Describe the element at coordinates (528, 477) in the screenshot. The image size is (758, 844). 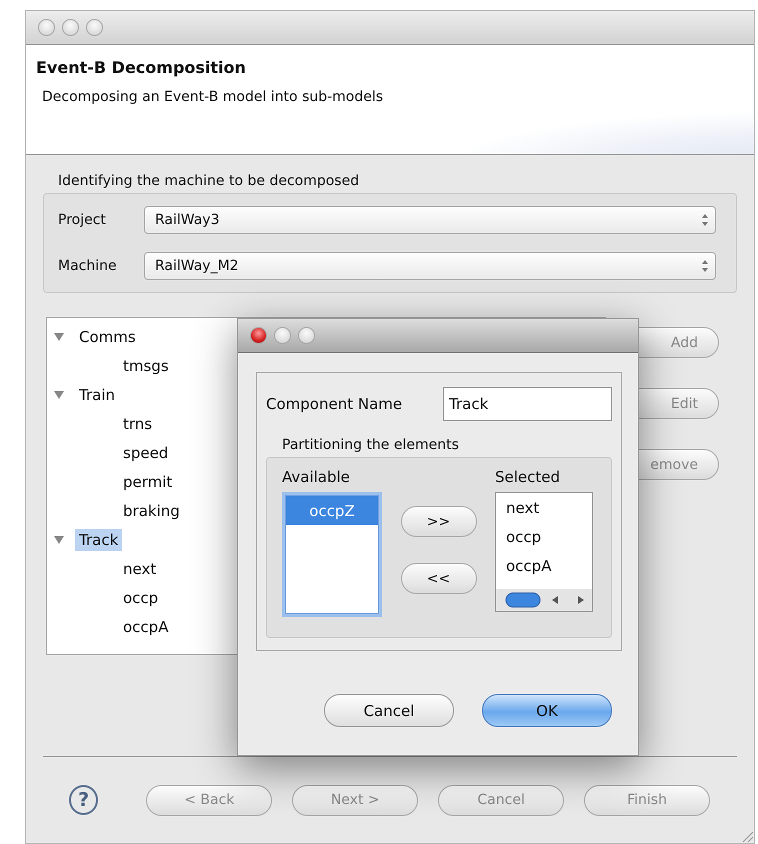
I see `column-heading: Selected` at that location.